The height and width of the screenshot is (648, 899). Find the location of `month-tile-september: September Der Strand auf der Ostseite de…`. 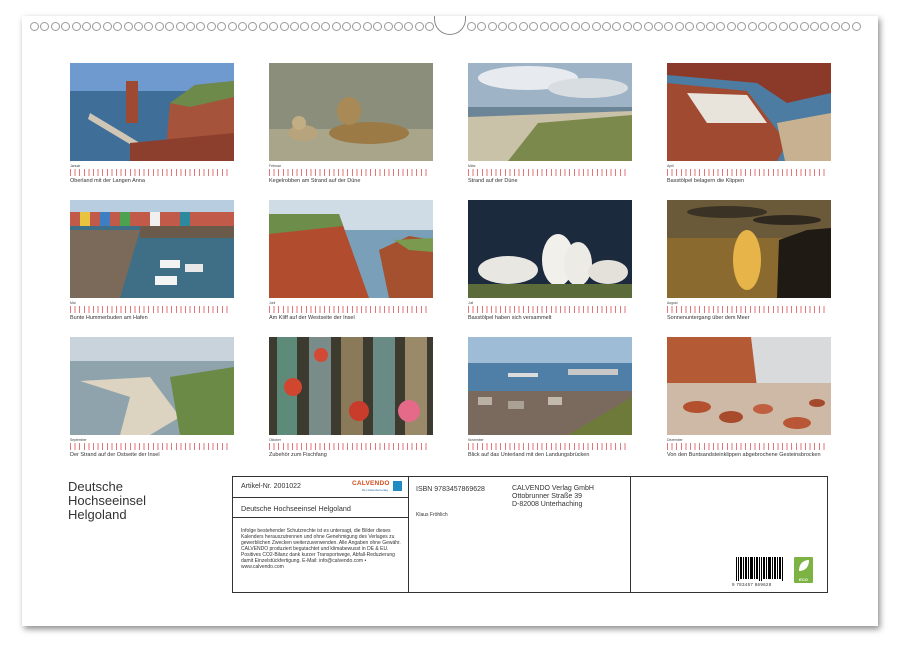

month-tile-september: September Der Strand auf der Ostseite de… is located at coordinates (152, 397).